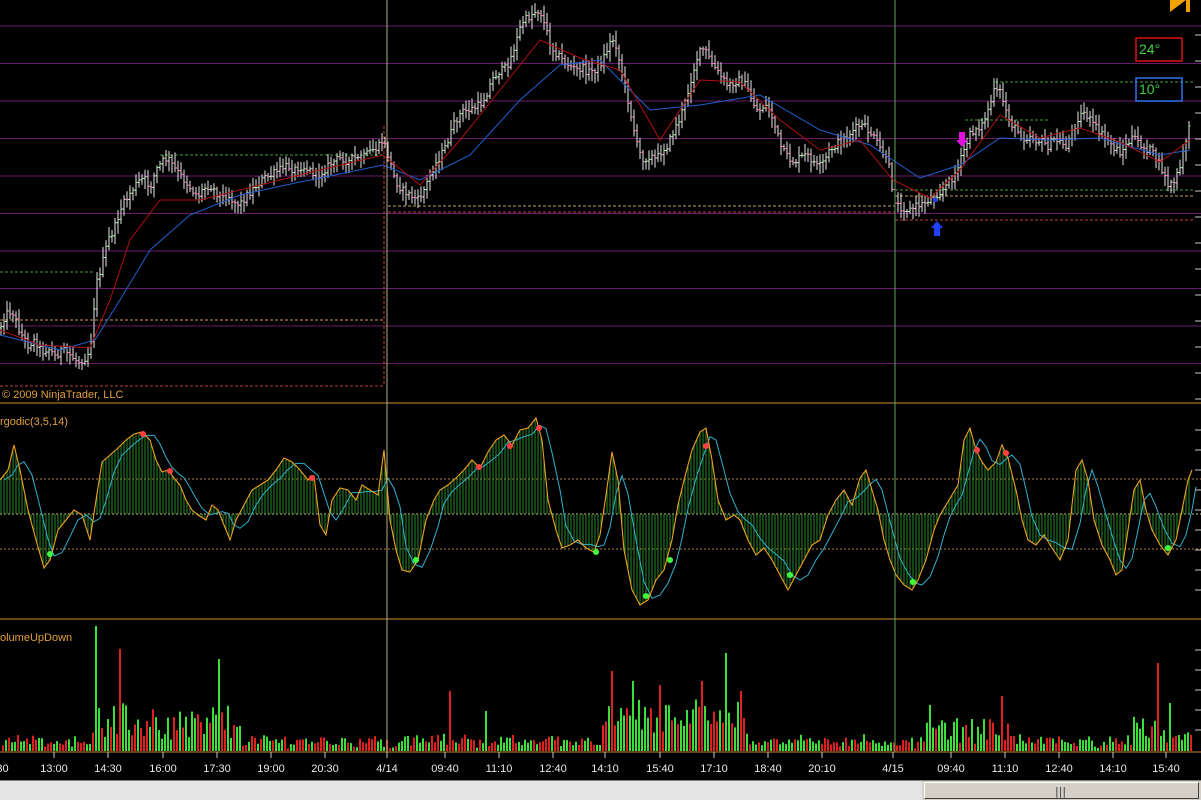  I want to click on horizontal-scrollbar: |||, so click(600, 790).